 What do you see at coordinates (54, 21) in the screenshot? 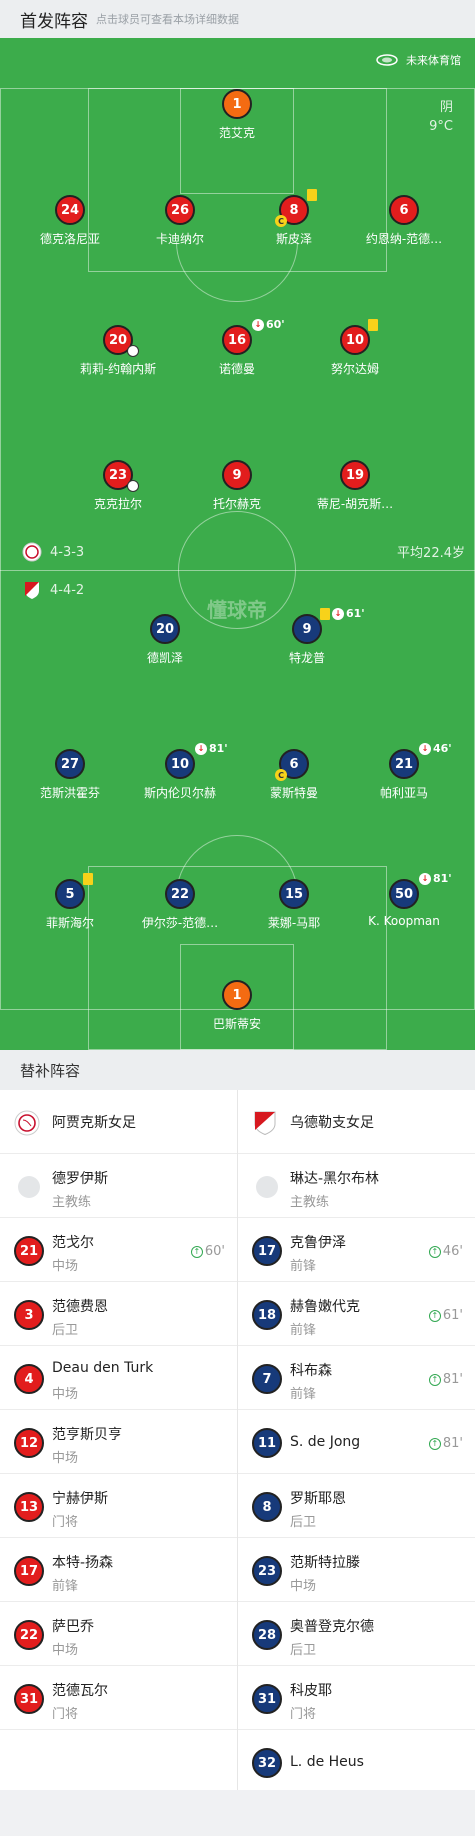
I see `lineup-title: 首发阵容` at bounding box center [54, 21].